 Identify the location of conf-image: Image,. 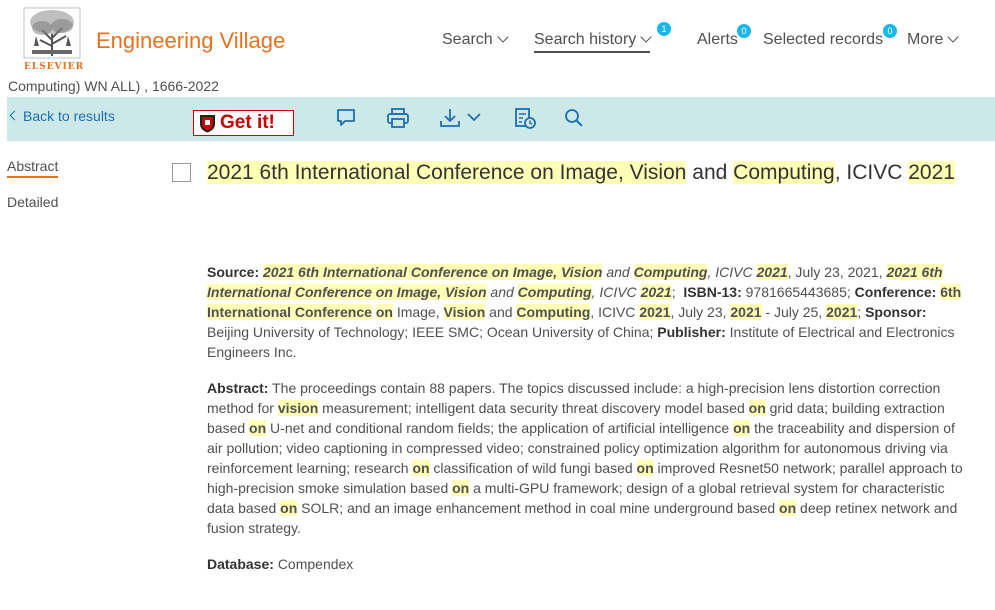
(418, 312).